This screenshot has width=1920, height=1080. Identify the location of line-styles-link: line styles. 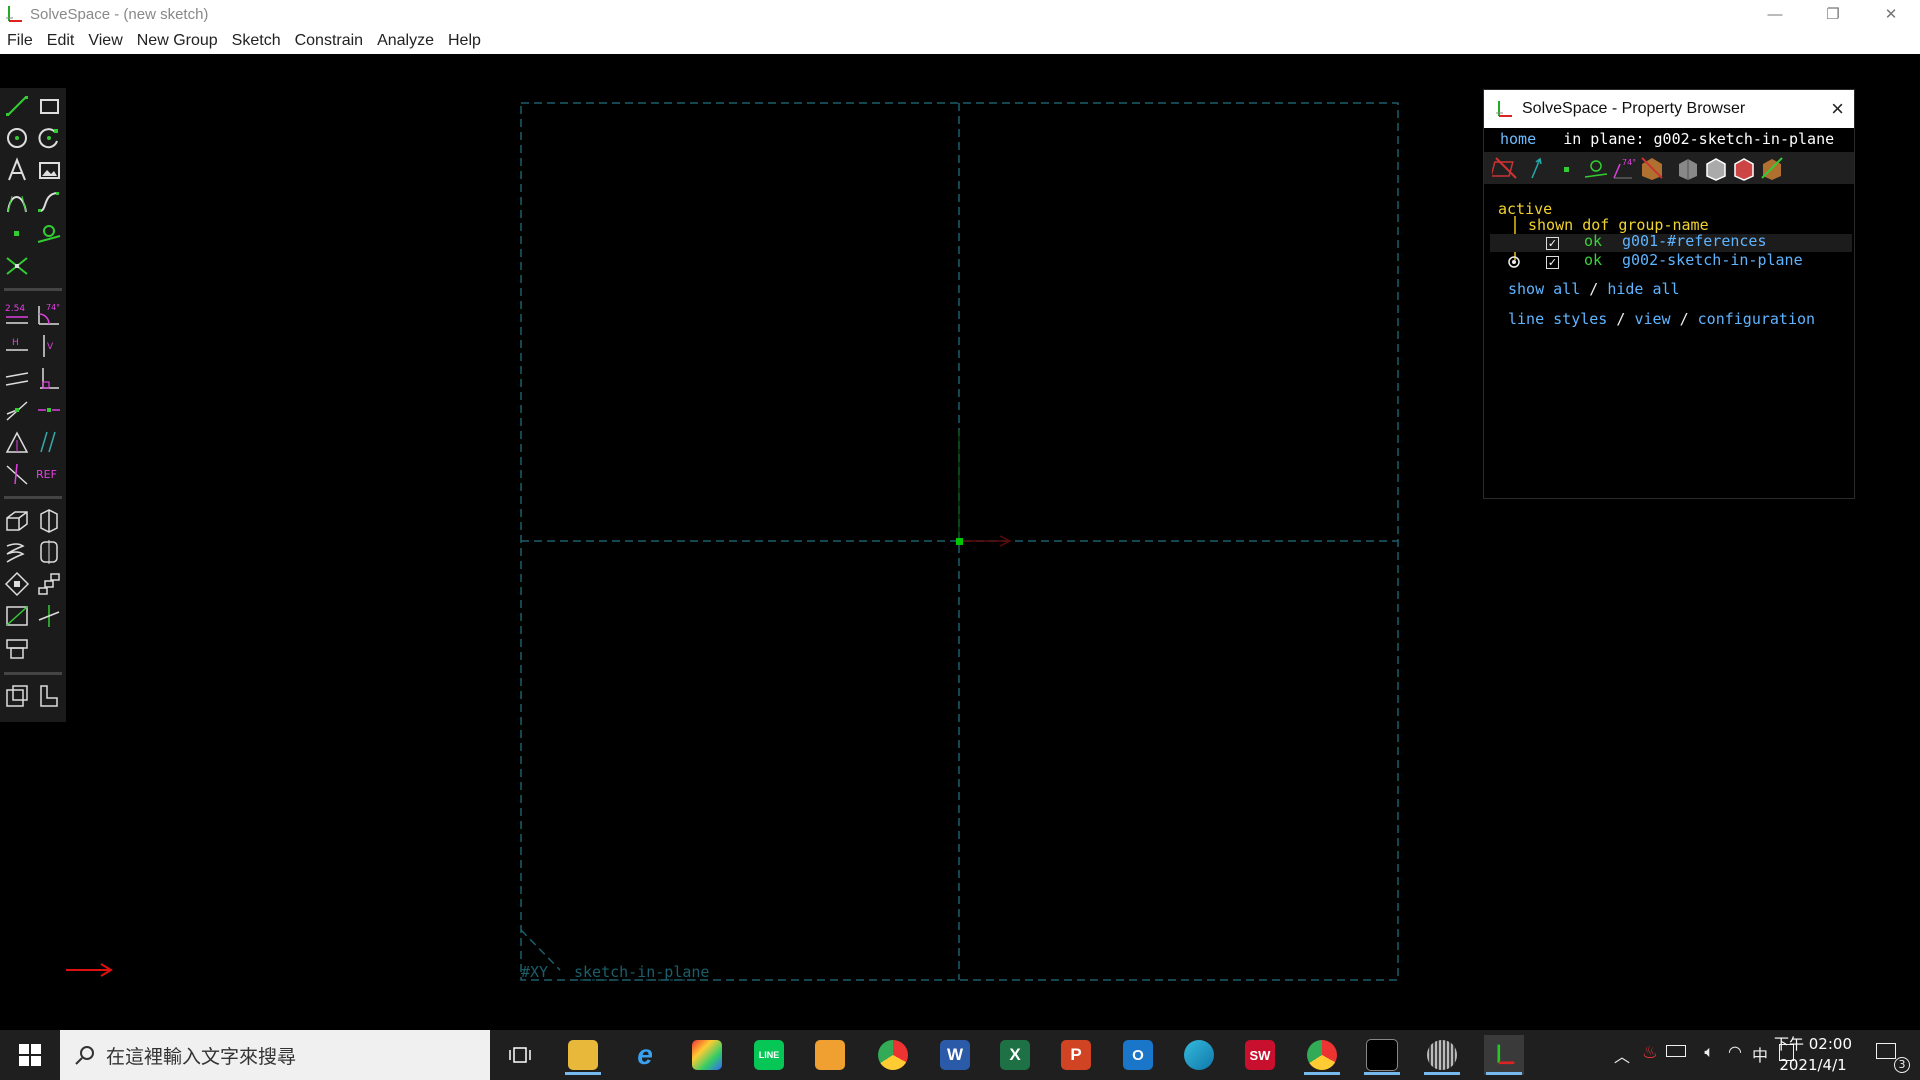
(1557, 319).